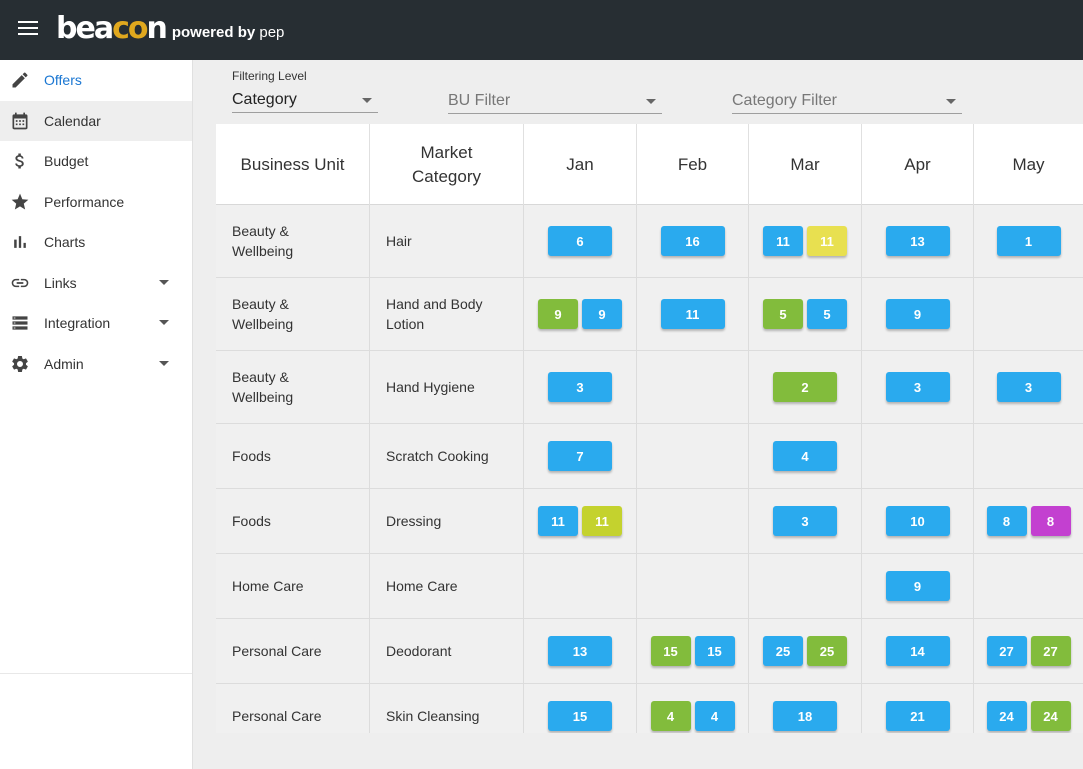  I want to click on sidebar-item-label: Links, so click(60, 282).